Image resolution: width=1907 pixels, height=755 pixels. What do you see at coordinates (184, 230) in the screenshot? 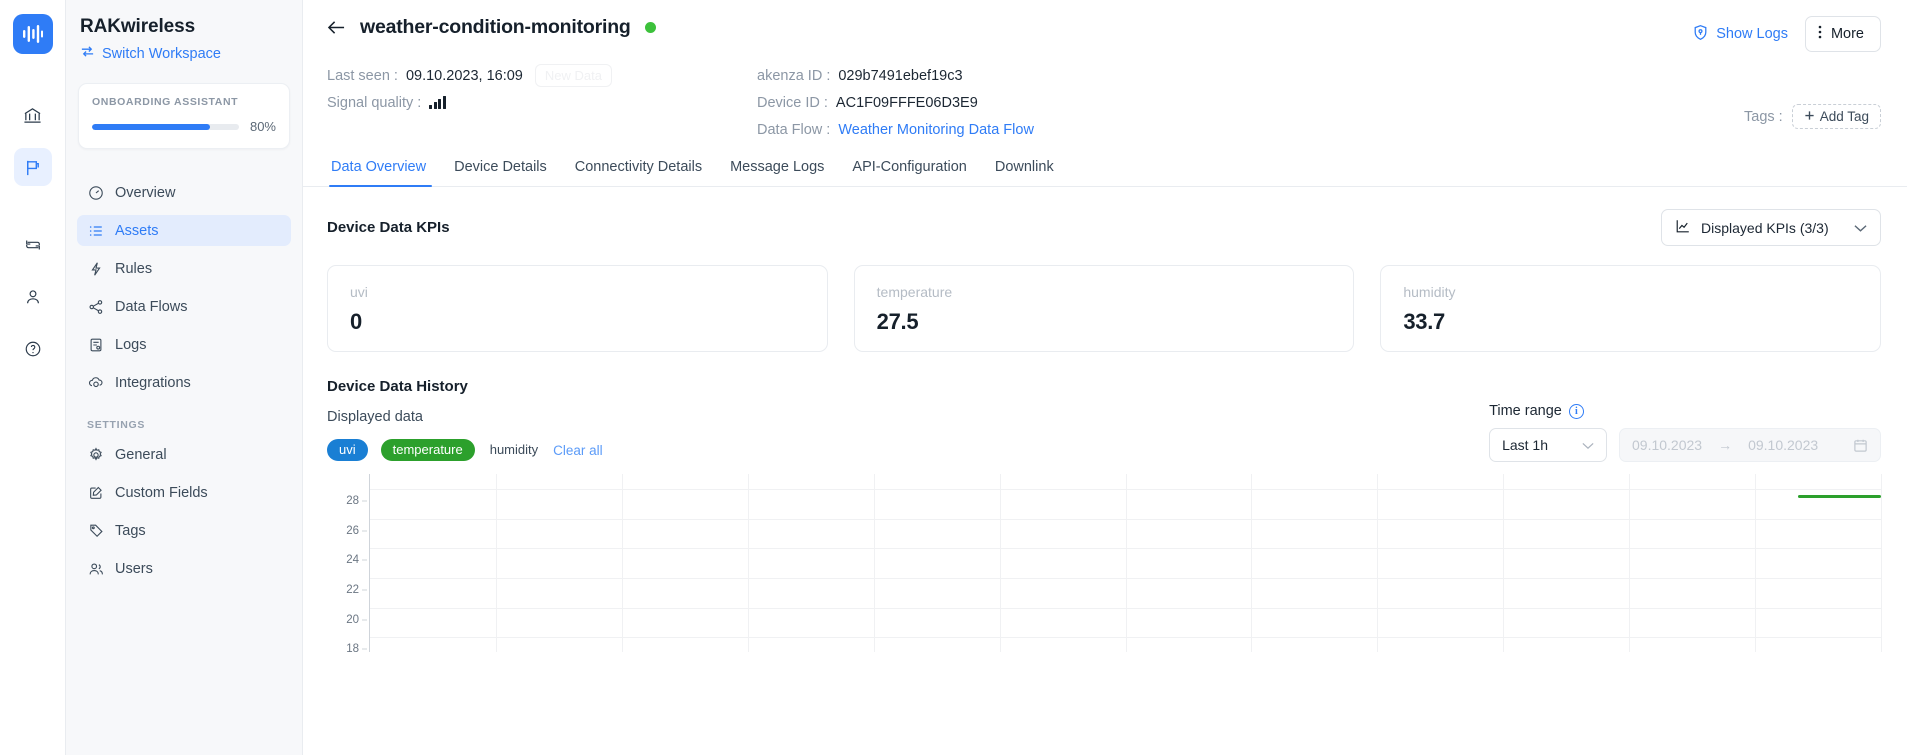
I see `sidebar-item-assets: Assets` at bounding box center [184, 230].